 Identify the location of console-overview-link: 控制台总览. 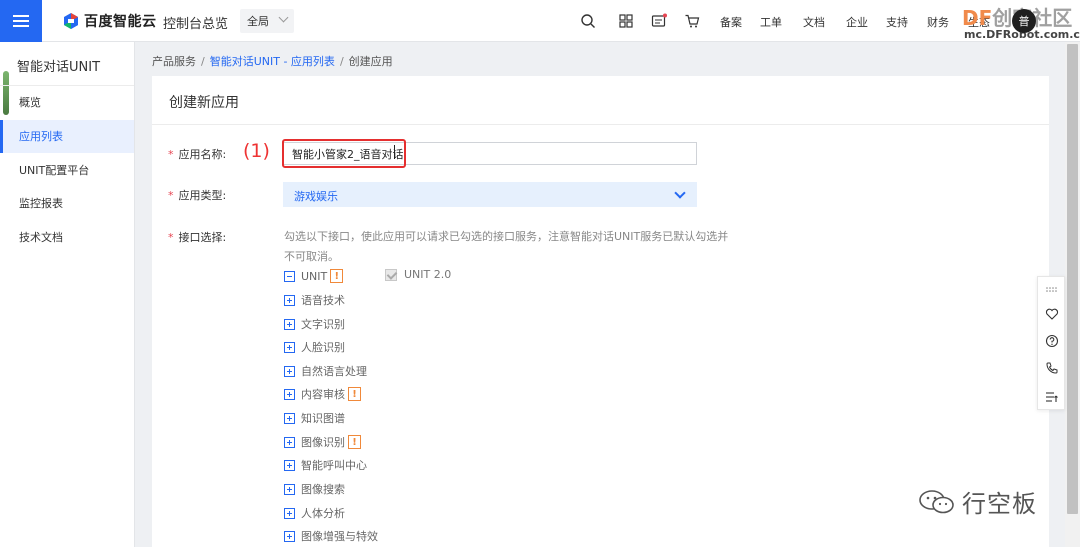
(195, 22).